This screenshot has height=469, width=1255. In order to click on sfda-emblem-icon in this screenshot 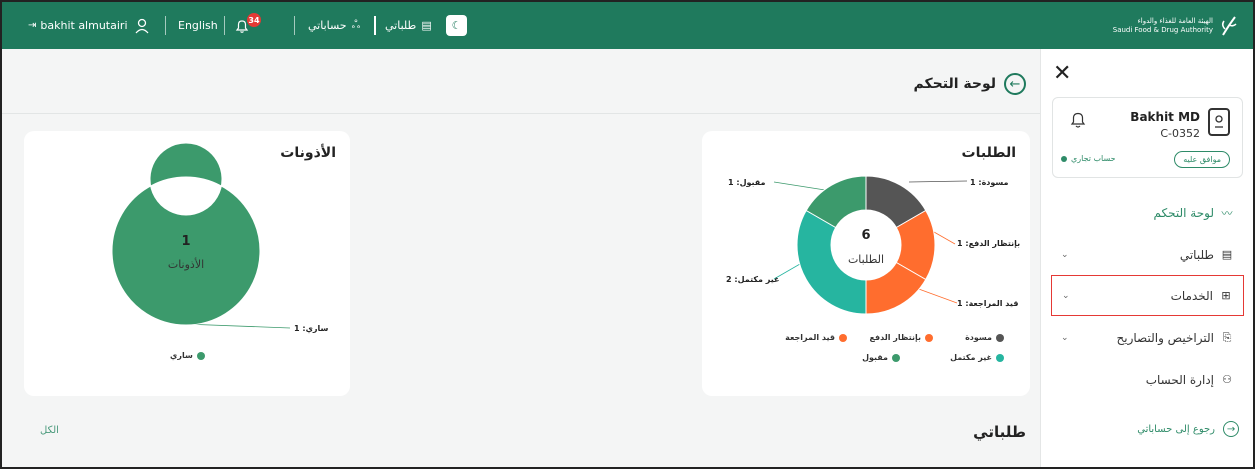, I will do `click(1229, 26)`.